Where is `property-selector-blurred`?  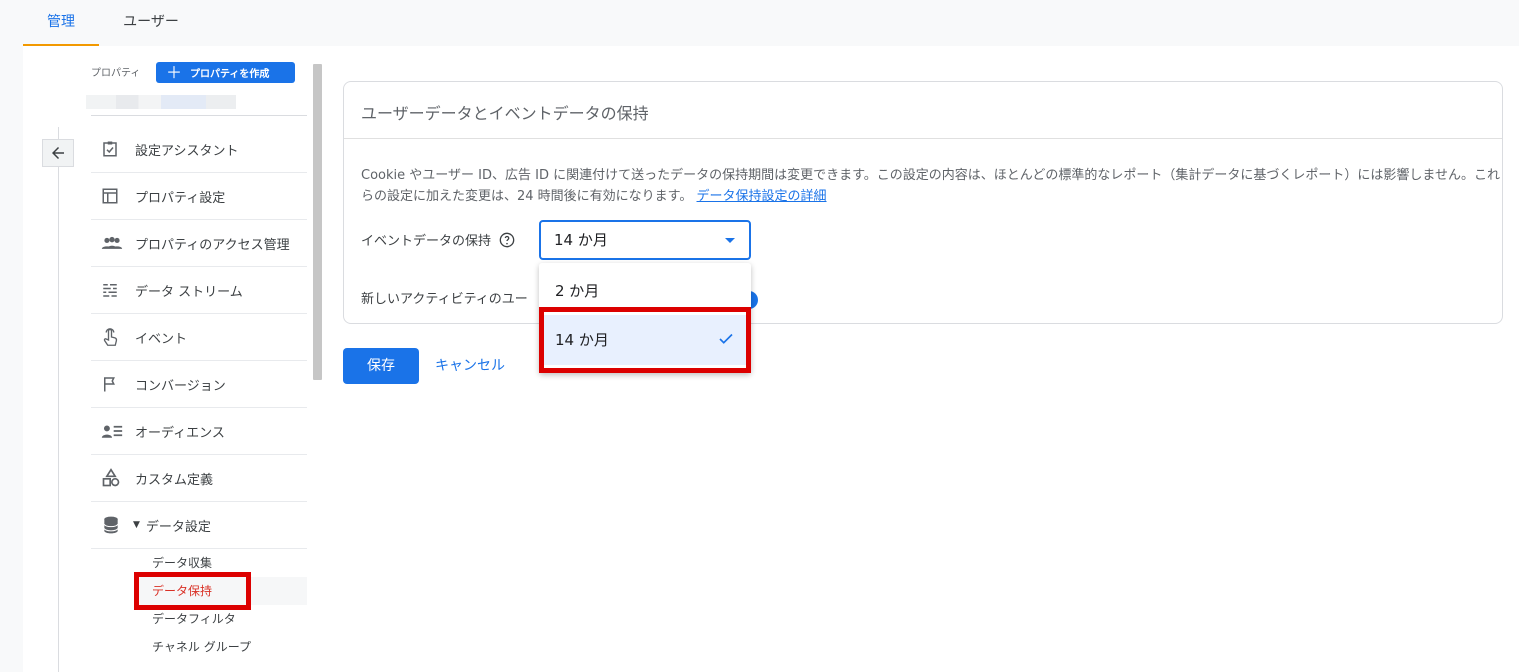 property-selector-blurred is located at coordinates (161, 102).